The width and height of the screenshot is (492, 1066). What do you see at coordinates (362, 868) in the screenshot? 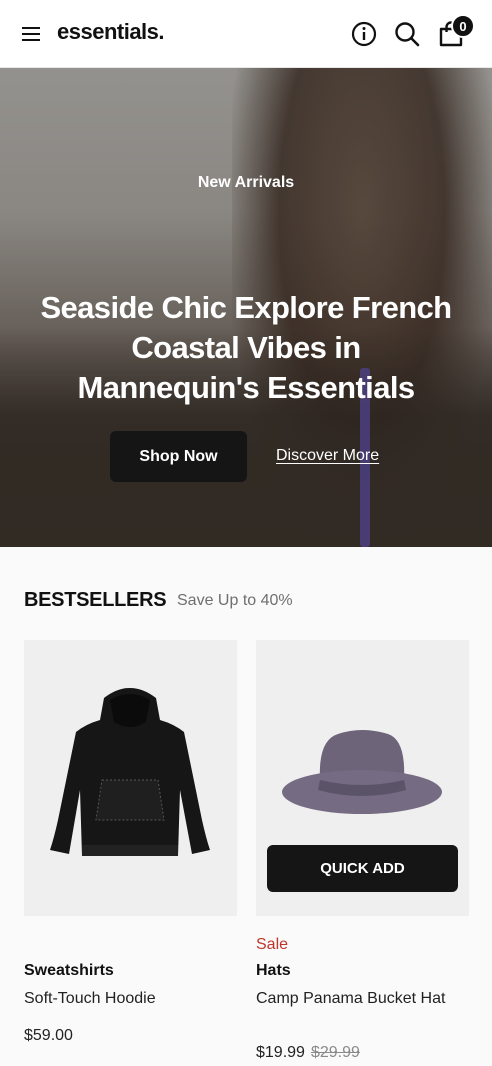
I see `quick-add-button: QUICK ADD` at bounding box center [362, 868].